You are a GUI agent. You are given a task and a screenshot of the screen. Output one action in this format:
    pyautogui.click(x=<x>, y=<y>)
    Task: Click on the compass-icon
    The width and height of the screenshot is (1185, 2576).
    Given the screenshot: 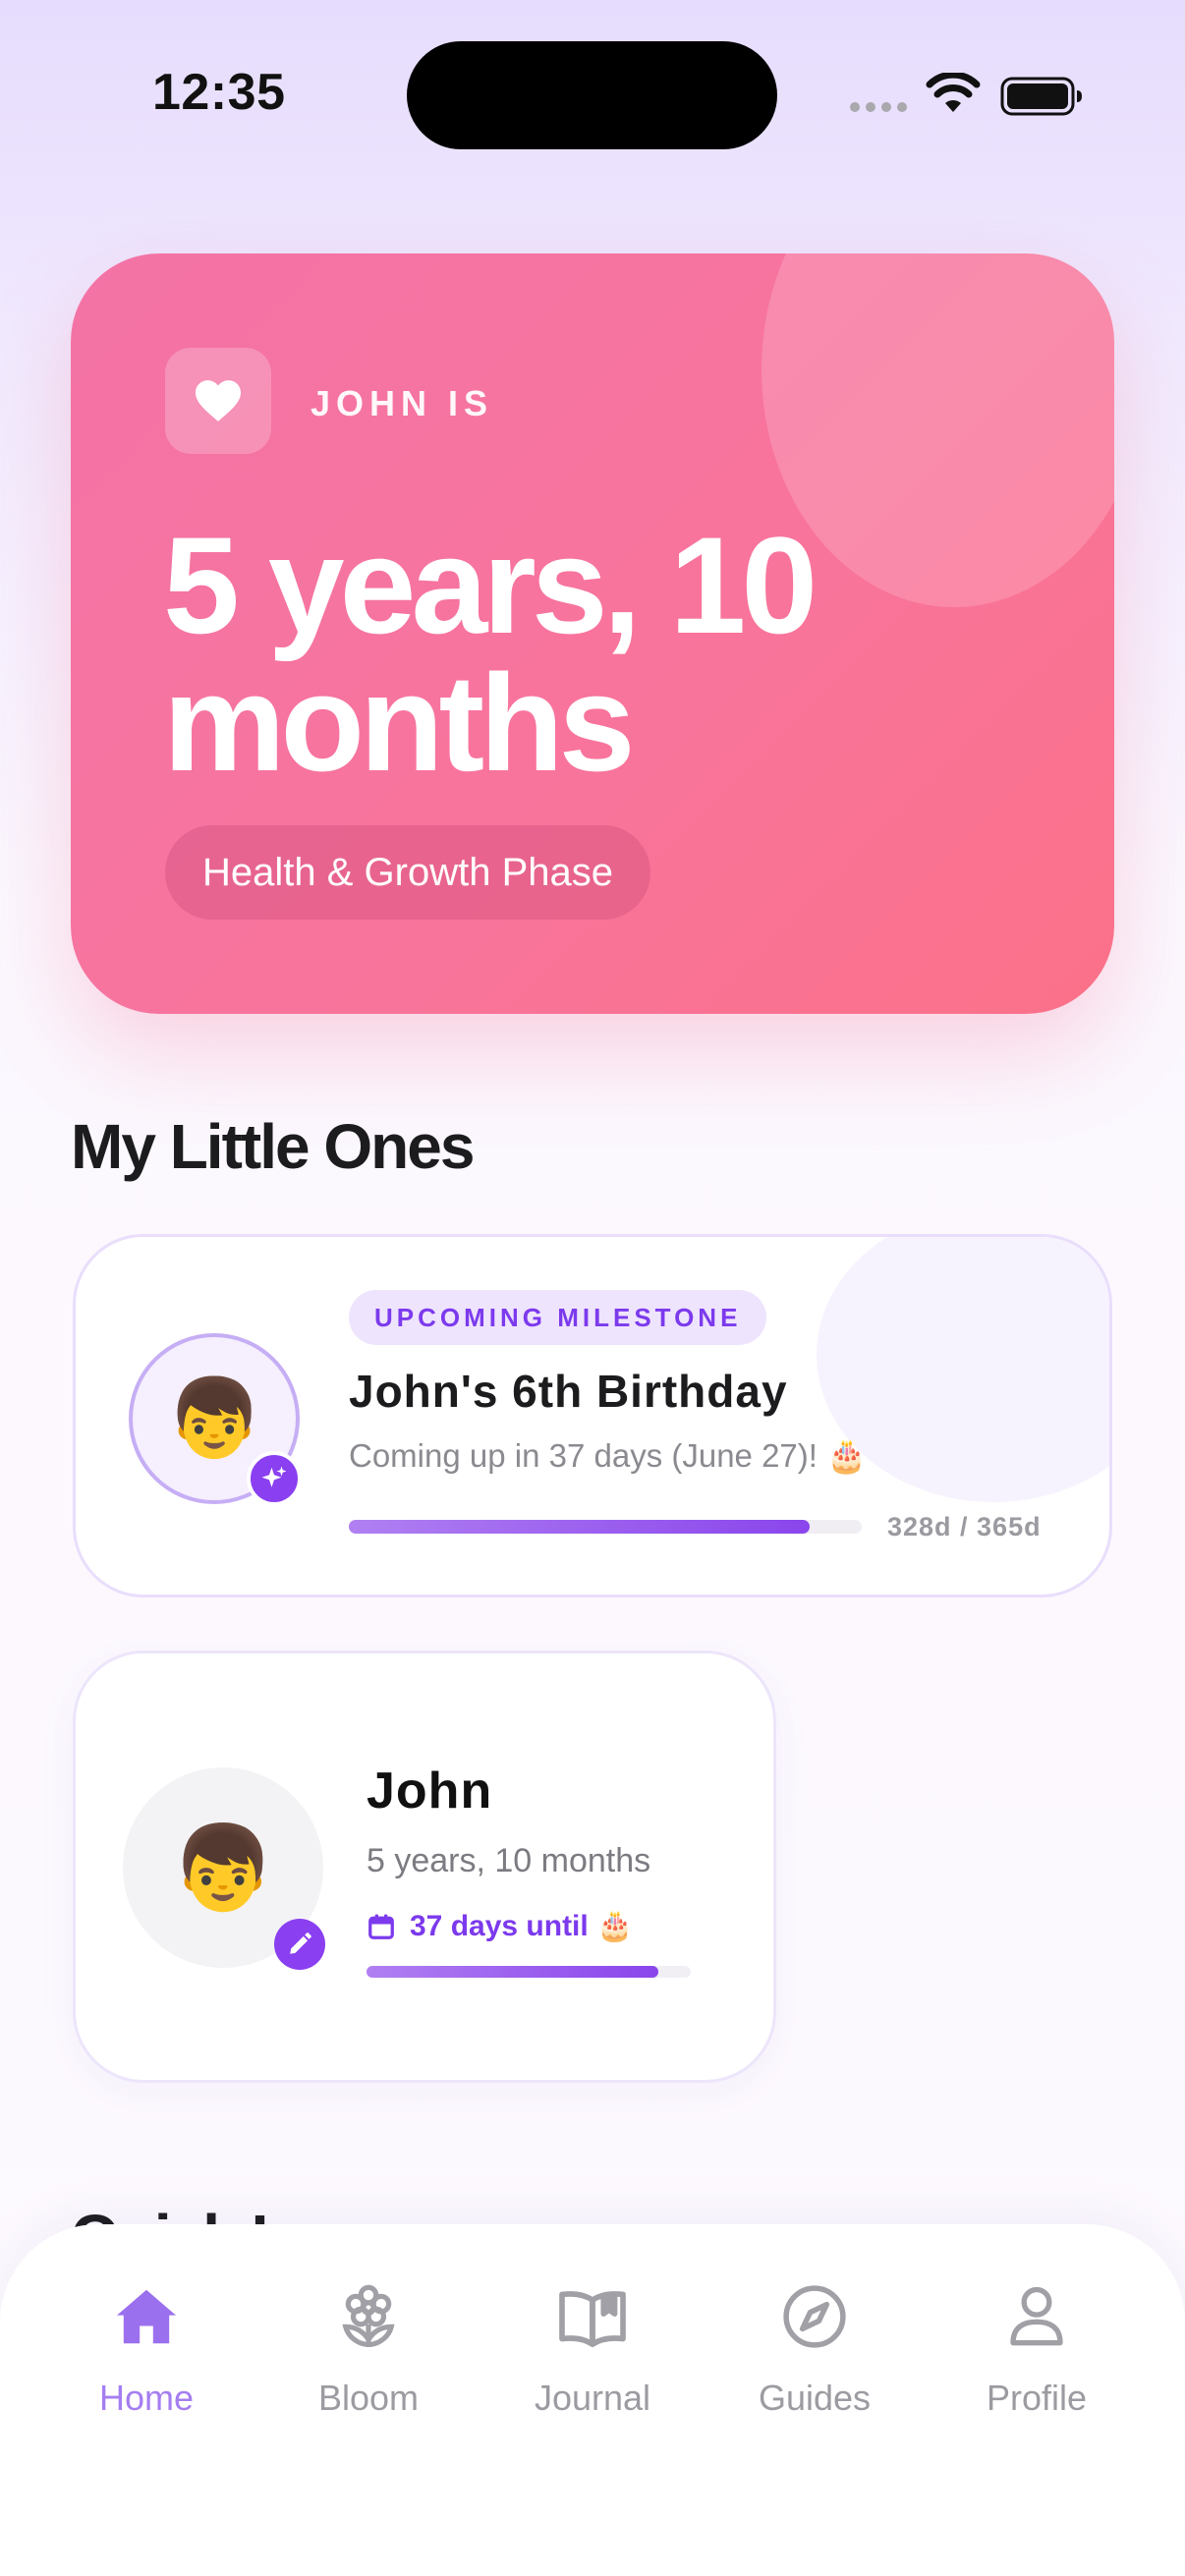 What is the action you would take?
    pyautogui.click(x=815, y=2316)
    